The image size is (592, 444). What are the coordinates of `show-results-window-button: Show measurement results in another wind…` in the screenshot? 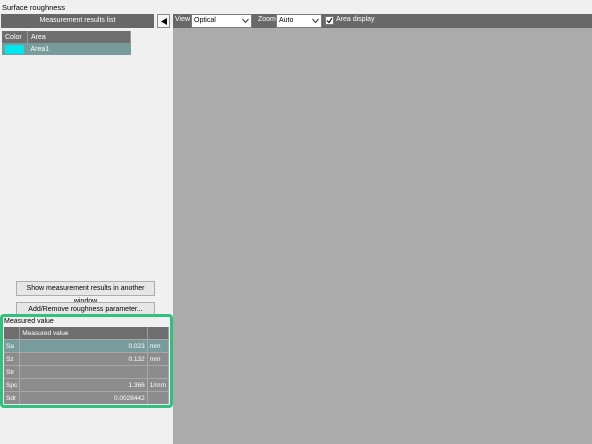 It's located at (85, 293).